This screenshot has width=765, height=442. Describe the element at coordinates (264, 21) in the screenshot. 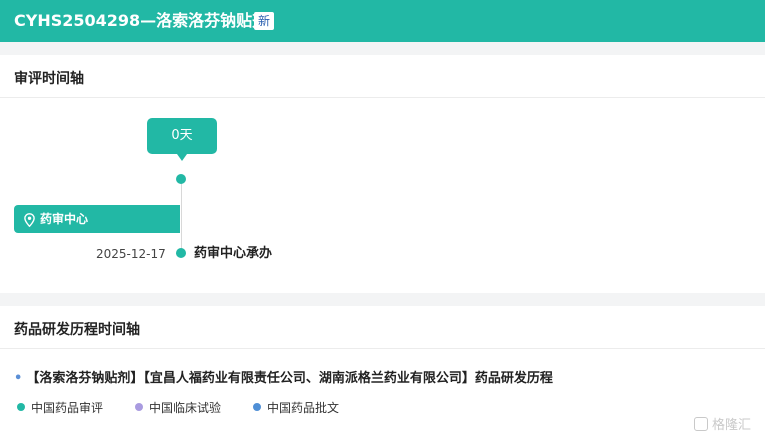

I see `new-badge: 新` at that location.